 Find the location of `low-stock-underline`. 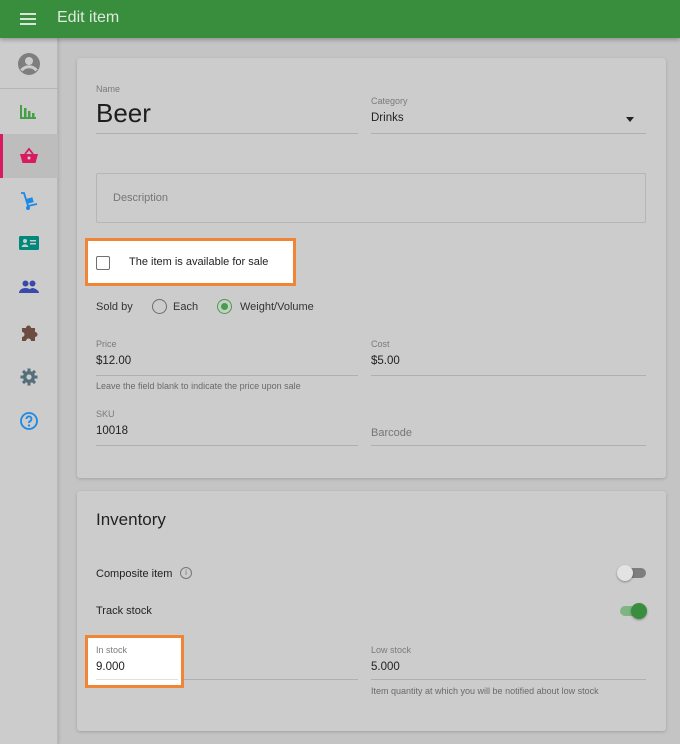

low-stock-underline is located at coordinates (508, 679).